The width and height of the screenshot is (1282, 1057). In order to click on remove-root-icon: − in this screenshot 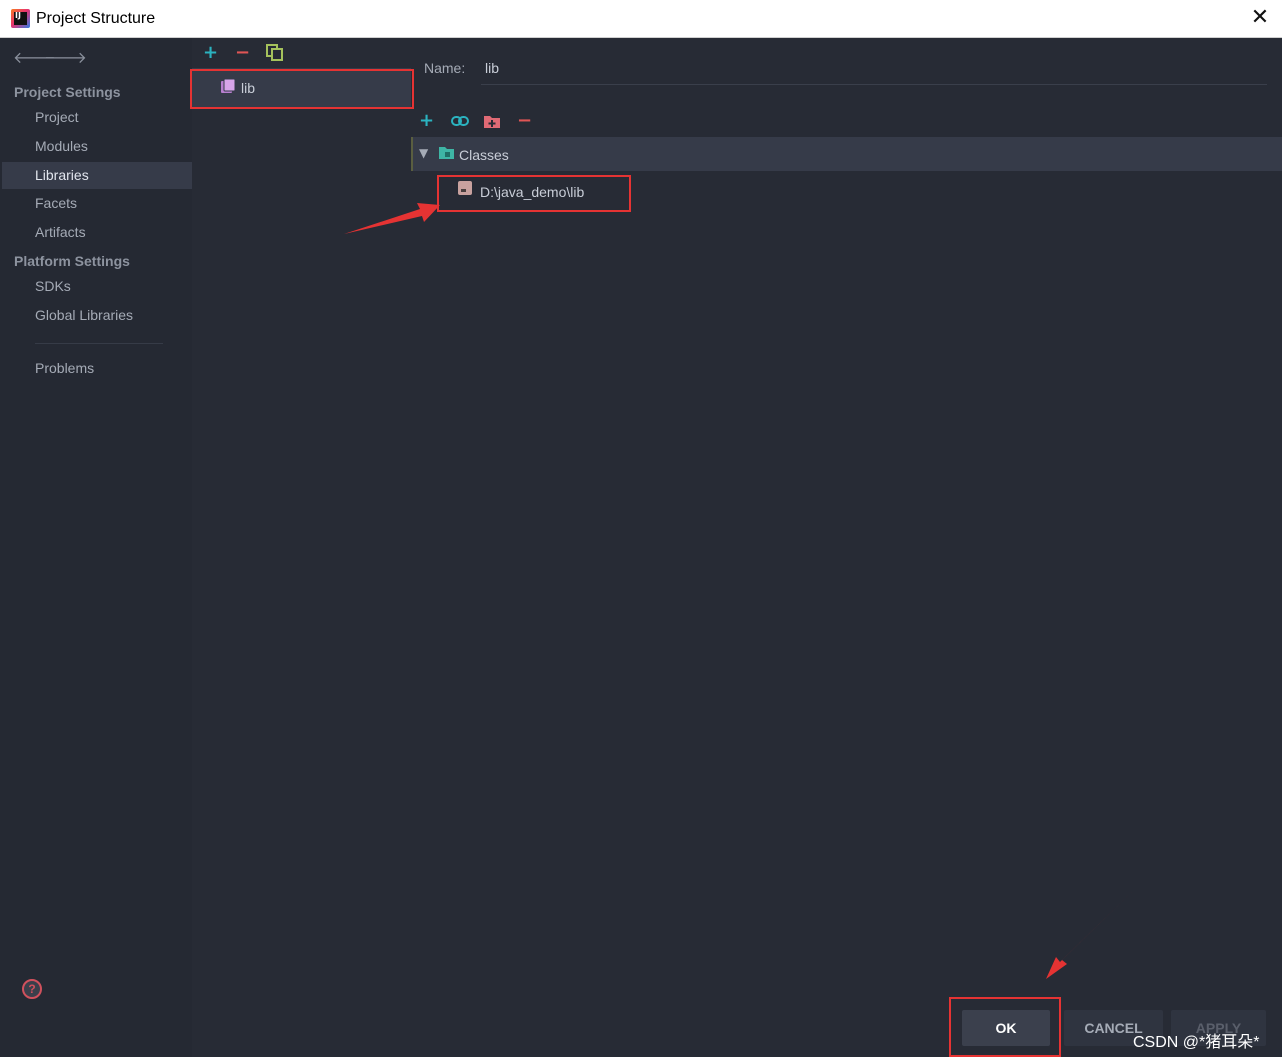, I will do `click(524, 121)`.